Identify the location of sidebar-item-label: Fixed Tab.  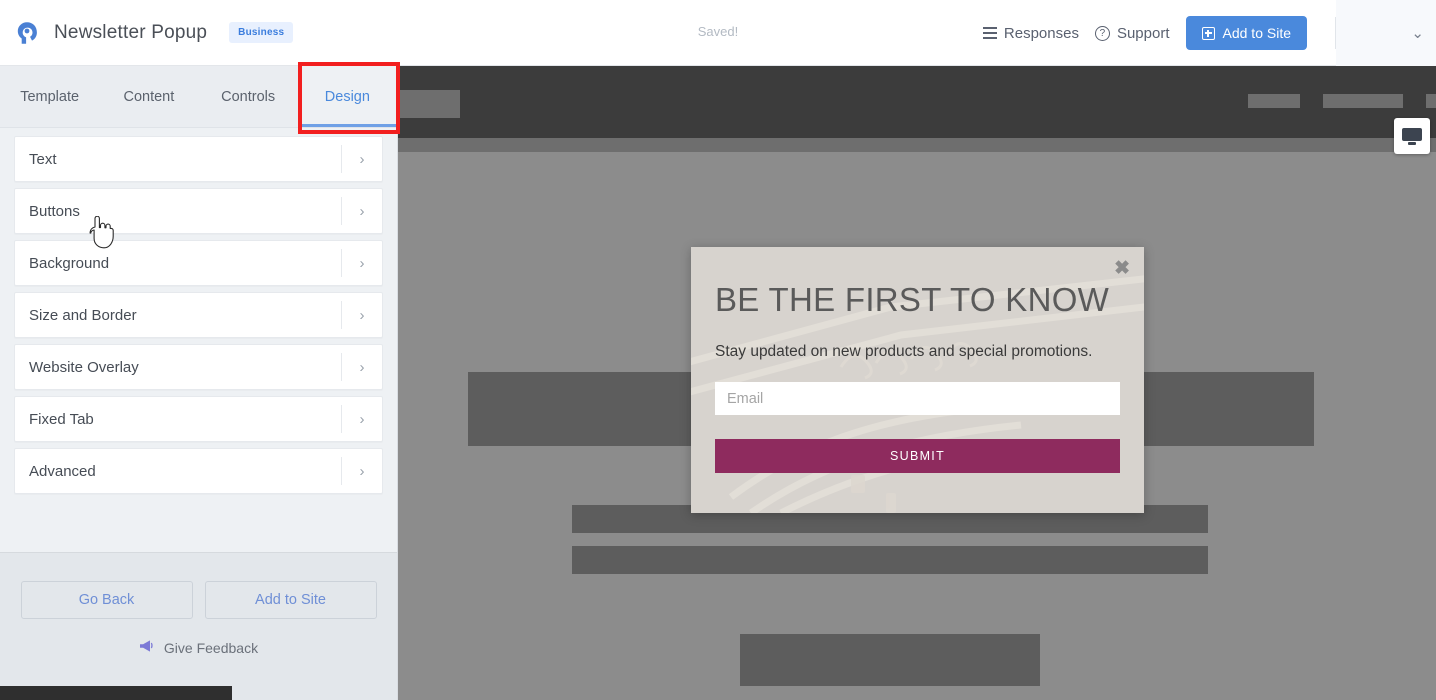
(61, 419).